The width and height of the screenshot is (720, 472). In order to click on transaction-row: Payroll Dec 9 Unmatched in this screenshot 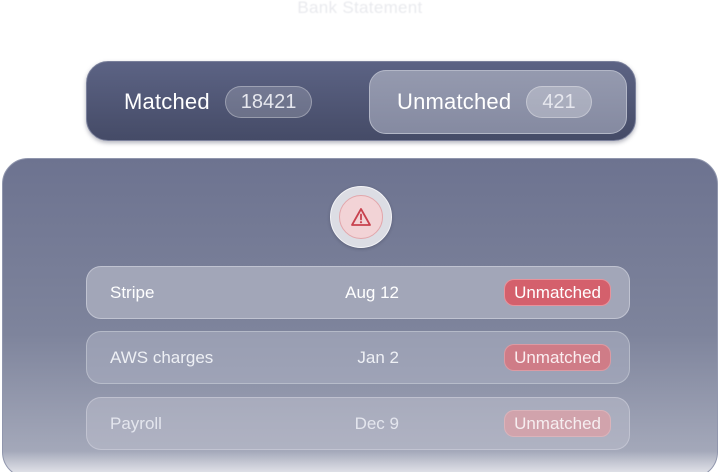, I will do `click(358, 423)`.